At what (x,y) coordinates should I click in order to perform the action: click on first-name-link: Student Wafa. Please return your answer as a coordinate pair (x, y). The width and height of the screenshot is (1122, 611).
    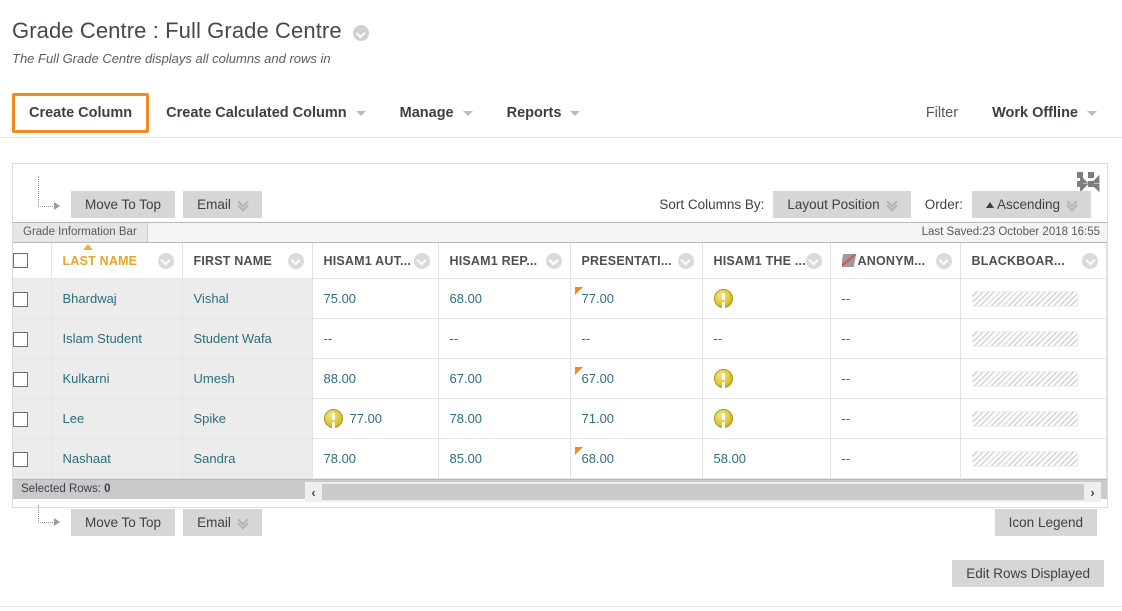
    Looking at the image, I should click on (247, 338).